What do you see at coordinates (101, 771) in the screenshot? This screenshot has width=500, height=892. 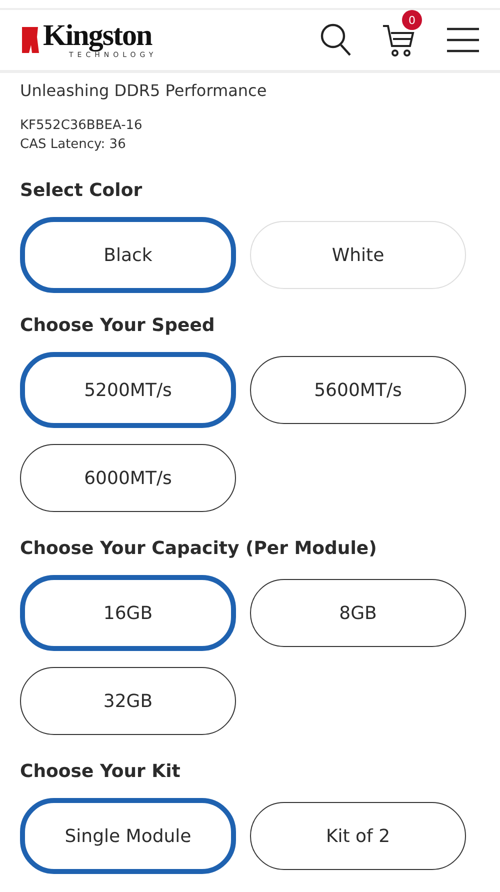 I see `section-title: Choose Your Kit` at bounding box center [101, 771].